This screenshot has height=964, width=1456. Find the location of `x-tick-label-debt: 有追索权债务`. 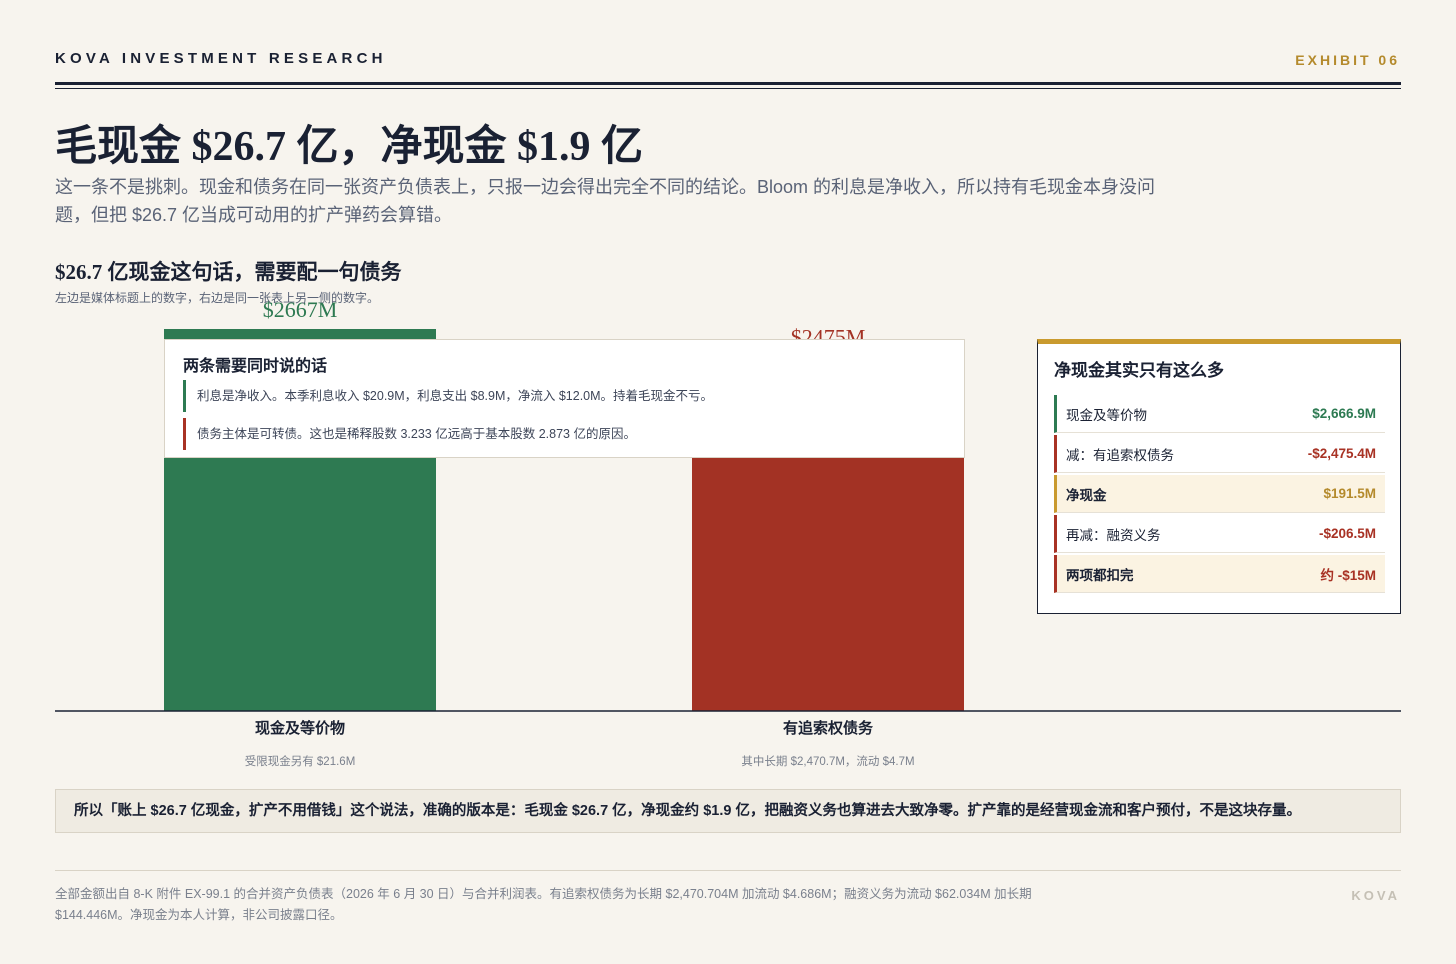

x-tick-label-debt: 有追索权债务 is located at coordinates (827, 728).